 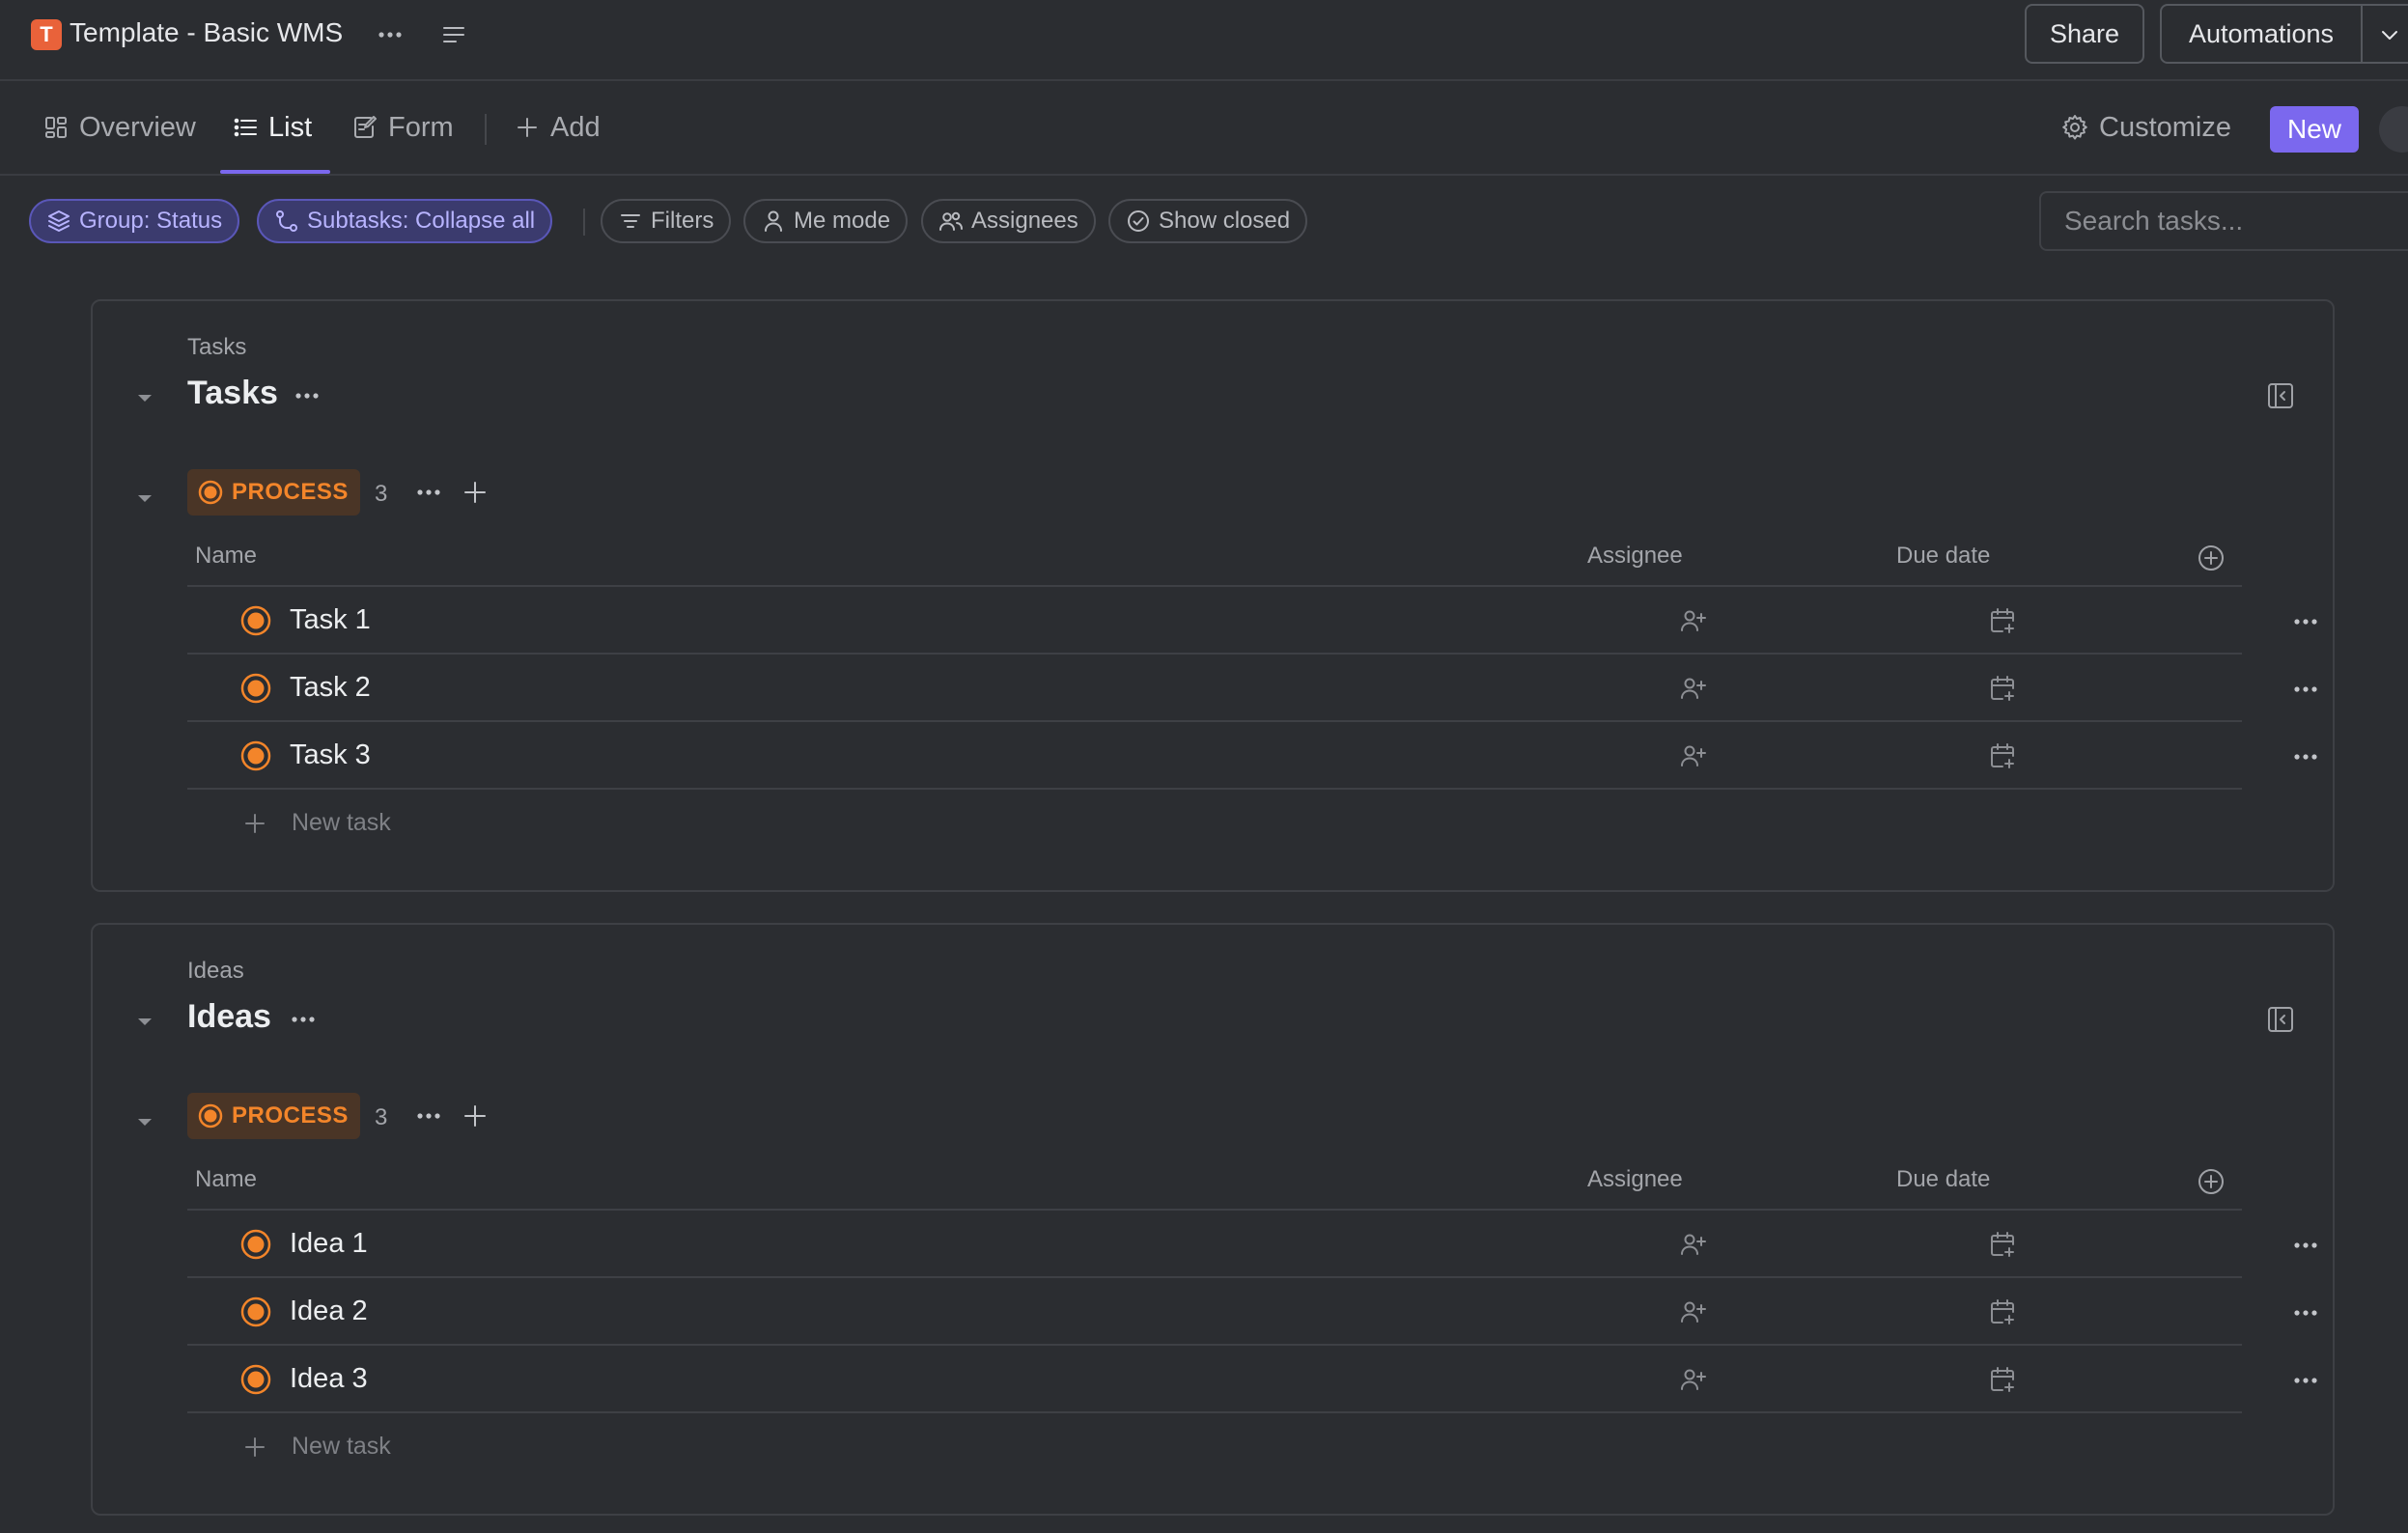 What do you see at coordinates (331, 688) in the screenshot?
I see `task-name: Task 2` at bounding box center [331, 688].